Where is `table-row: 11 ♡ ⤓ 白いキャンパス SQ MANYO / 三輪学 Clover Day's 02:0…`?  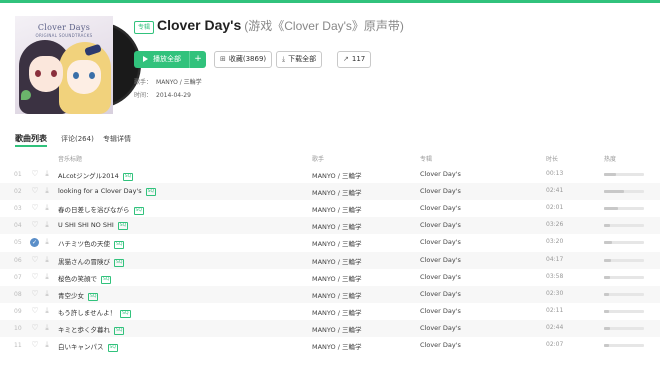 table-row: 11 ♡ ⤓ 白いキャンパス SQ MANYO / 三輪学 Clover Day's 02:0… is located at coordinates (330, 345).